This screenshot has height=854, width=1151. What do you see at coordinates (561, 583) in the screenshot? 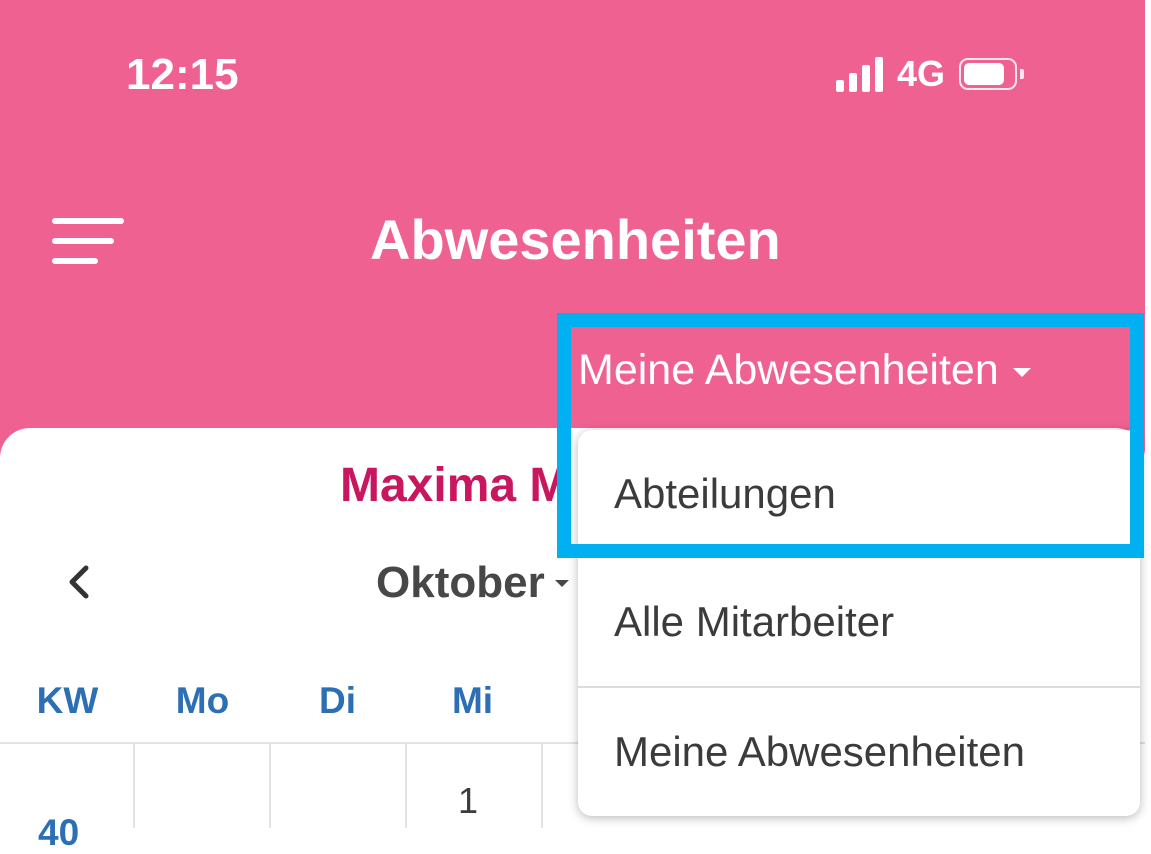
I see `caret-down-icon` at bounding box center [561, 583].